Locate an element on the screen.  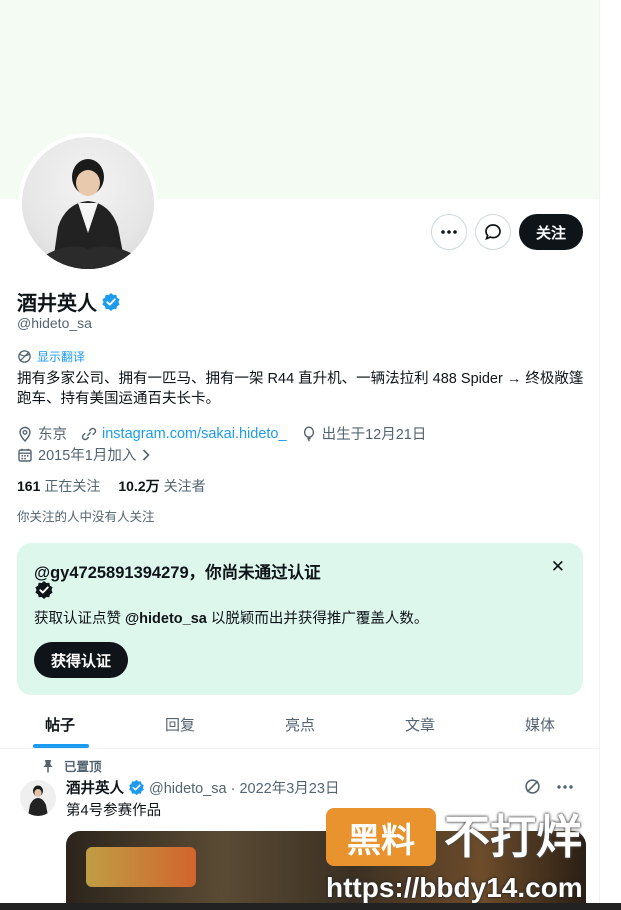
followers-label: 关注者 is located at coordinates (184, 486).